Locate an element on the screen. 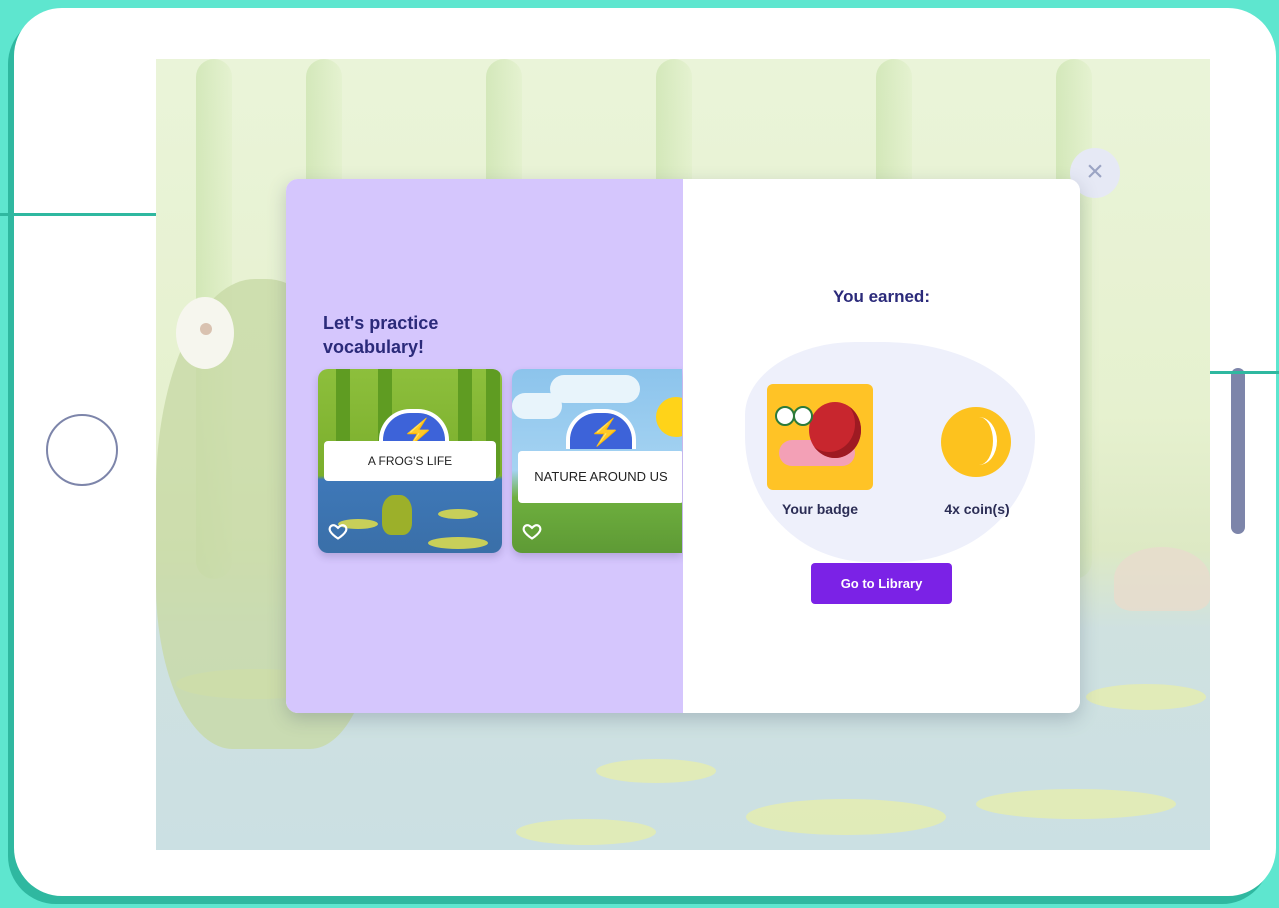 This screenshot has height=908, width=1279. earned-title: You earned: is located at coordinates (881, 296).